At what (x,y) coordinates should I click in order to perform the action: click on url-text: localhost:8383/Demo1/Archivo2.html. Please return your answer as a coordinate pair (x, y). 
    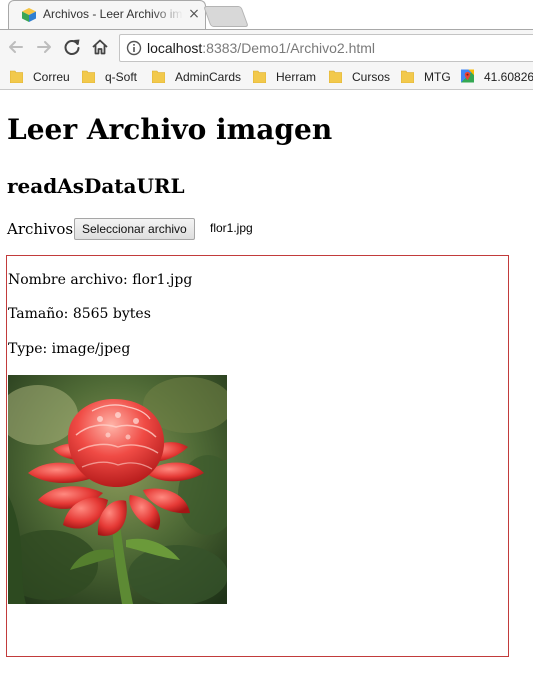
    Looking at the image, I should click on (261, 48).